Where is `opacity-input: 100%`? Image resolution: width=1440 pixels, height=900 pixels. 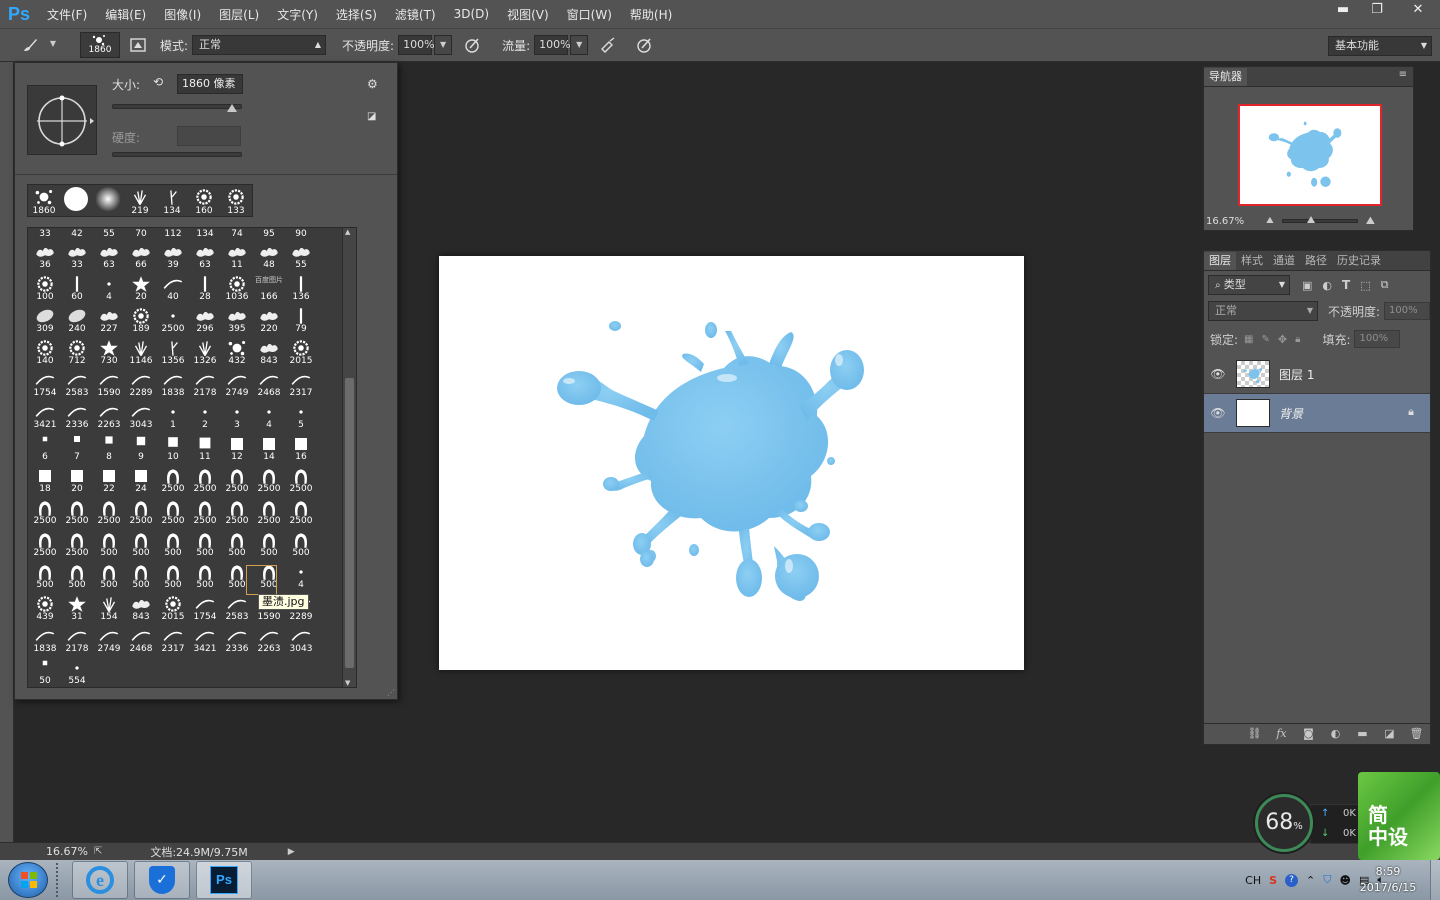 opacity-input: 100% is located at coordinates (416, 45).